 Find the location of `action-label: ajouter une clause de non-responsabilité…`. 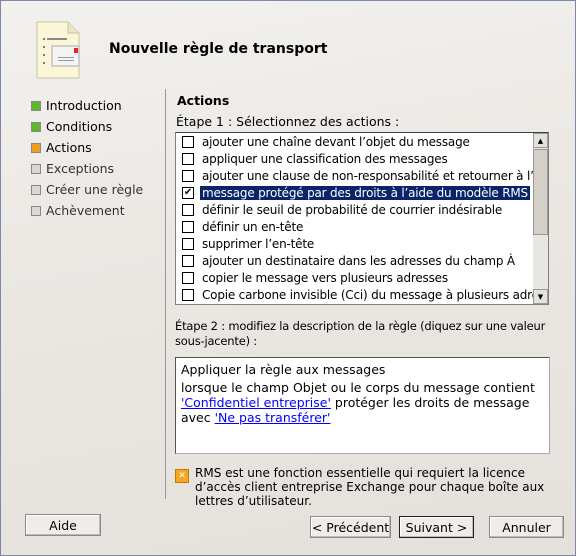

action-label: ajouter une clause de non-responsabilité… is located at coordinates (375, 175).